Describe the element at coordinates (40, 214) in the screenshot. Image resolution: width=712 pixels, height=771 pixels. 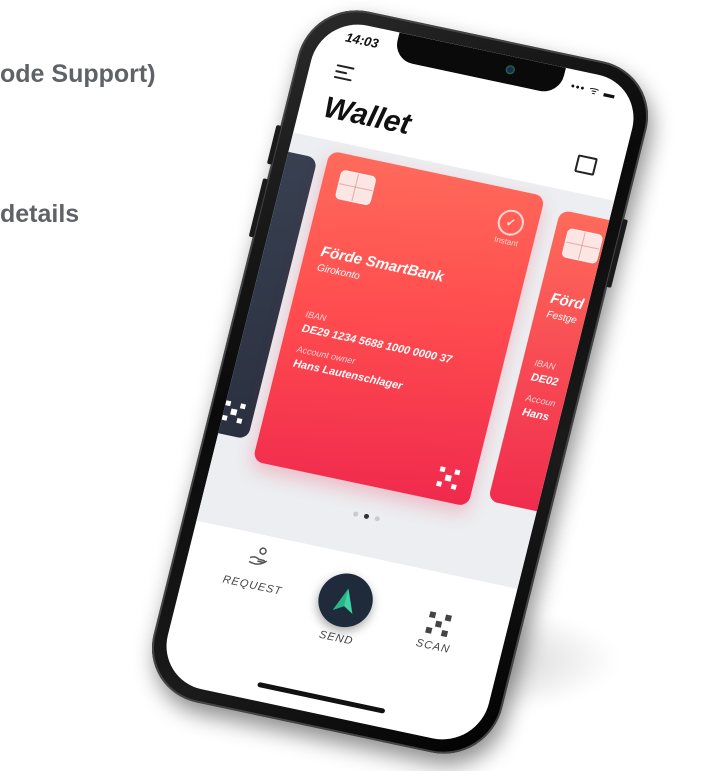
I see `background-heading-2: details` at that location.